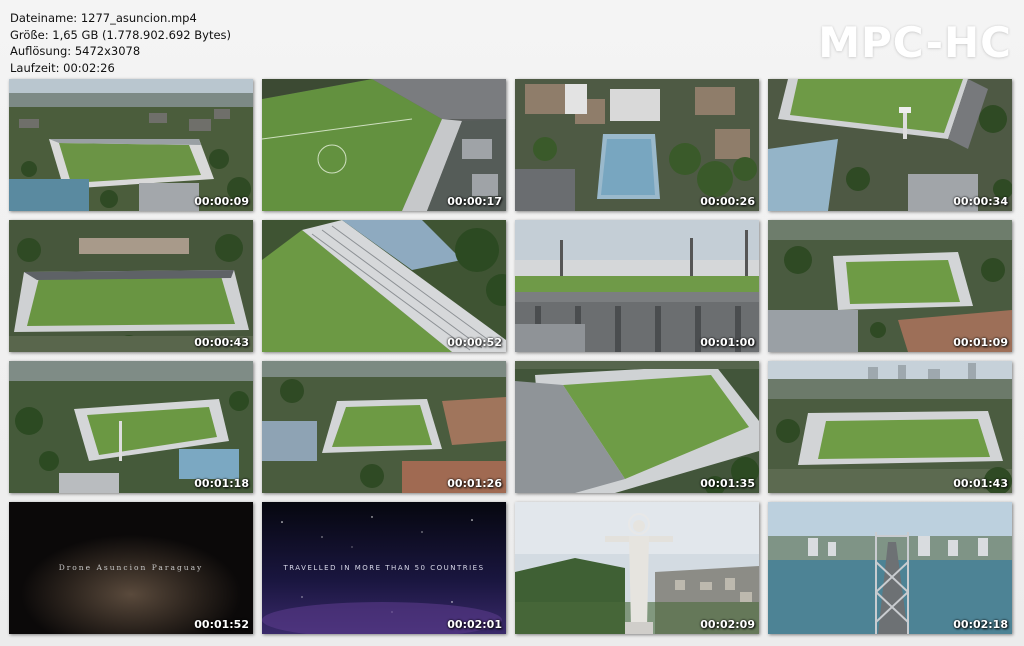 The image size is (1024, 646). I want to click on thumbnail-5: 00:00:43, so click(131, 286).